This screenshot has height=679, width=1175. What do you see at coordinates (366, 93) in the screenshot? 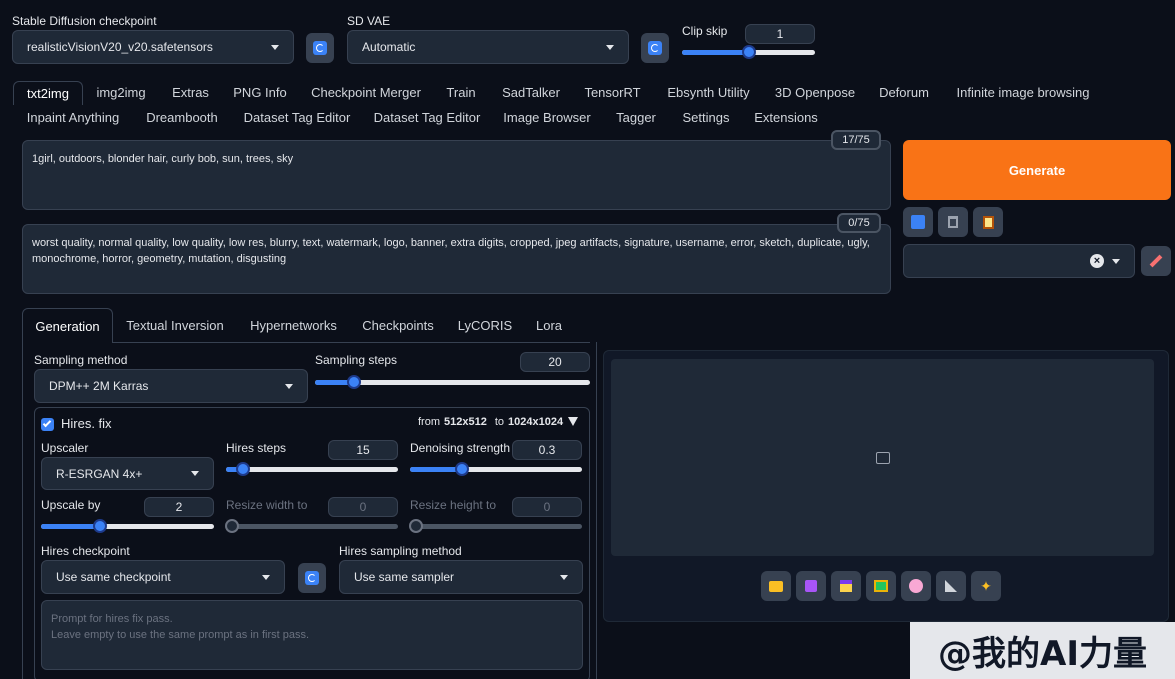
I see `tab-checkpoint-merger: Checkpoint Merger` at bounding box center [366, 93].